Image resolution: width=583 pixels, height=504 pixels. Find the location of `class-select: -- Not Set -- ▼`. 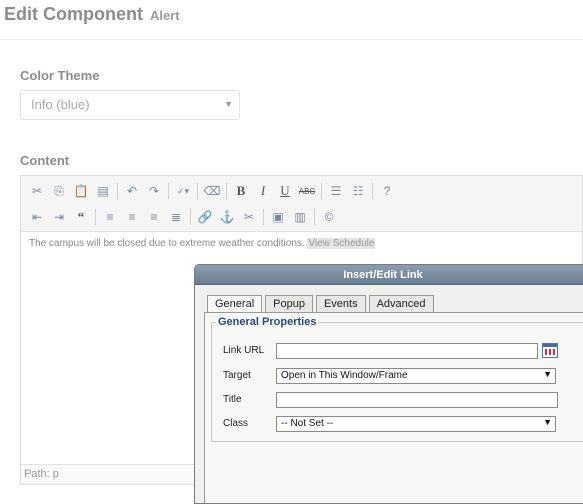

class-select: -- Not Set -- ▼ is located at coordinates (416, 424).